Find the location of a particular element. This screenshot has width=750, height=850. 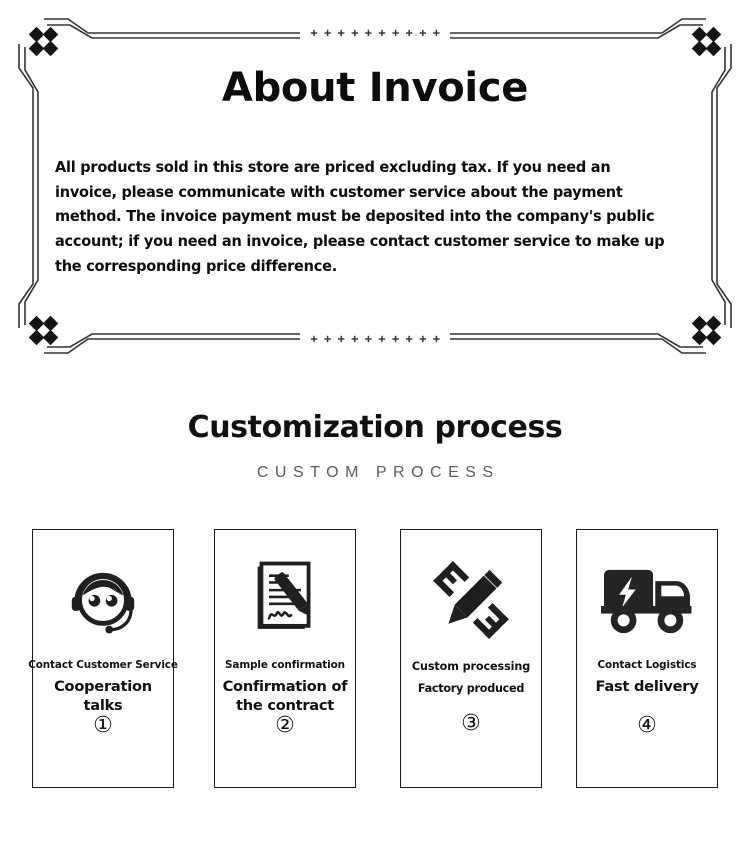

pencil-ruler-icon is located at coordinates (471, 600).